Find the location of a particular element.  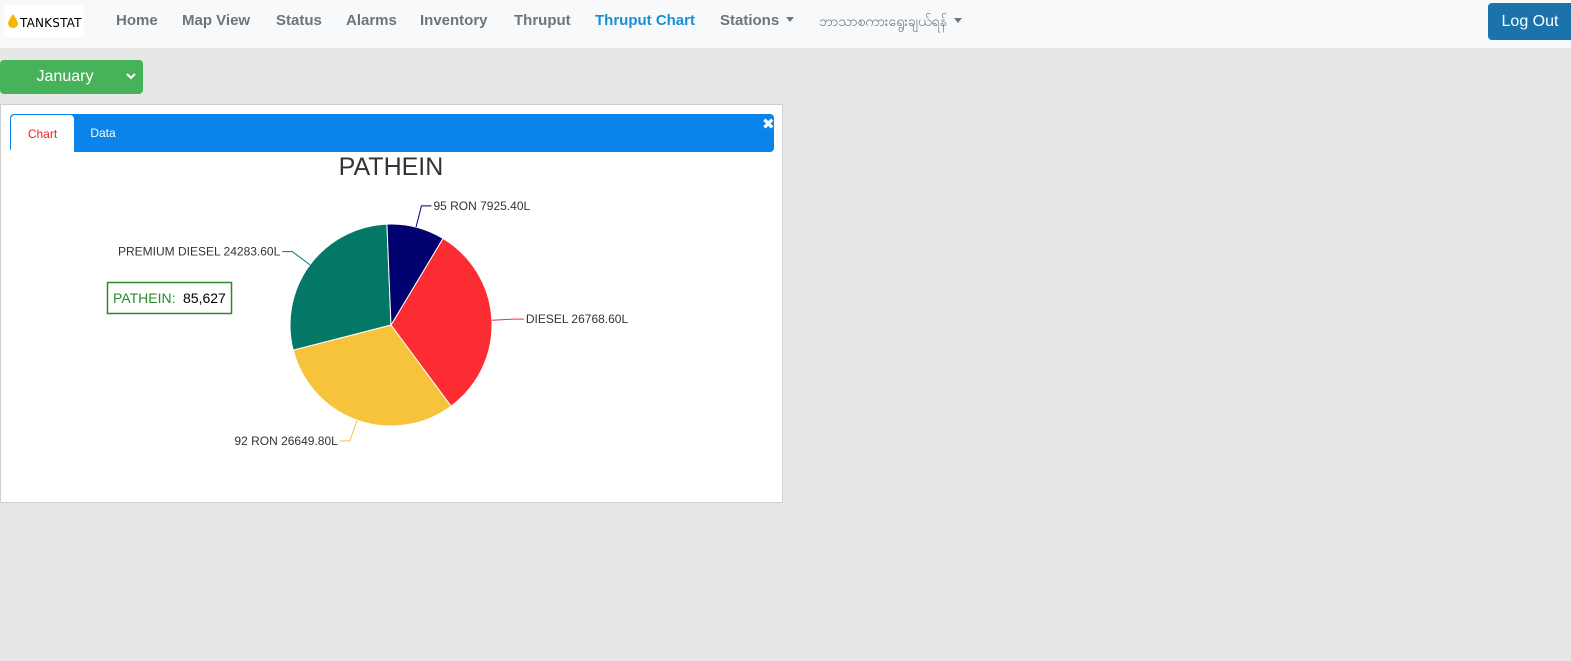

chart-tooltip: PATHEIN: 85,627 is located at coordinates (169, 298).